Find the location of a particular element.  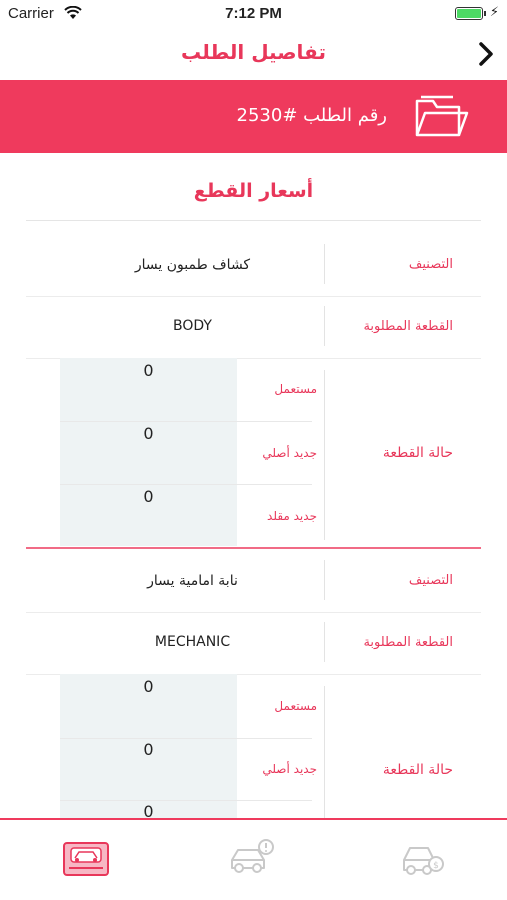

charging-icon: ⚡ is located at coordinates (494, 12).